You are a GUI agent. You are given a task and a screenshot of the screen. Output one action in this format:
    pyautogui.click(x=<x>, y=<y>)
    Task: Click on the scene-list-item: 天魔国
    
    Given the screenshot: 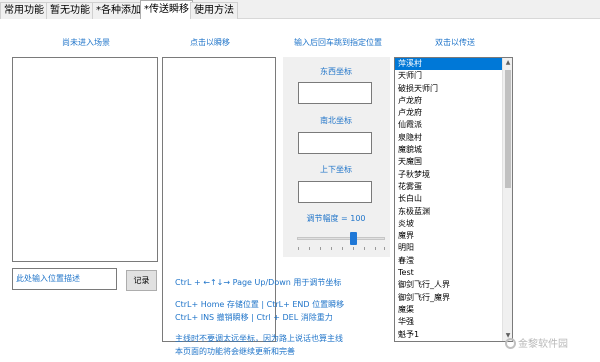 What is the action you would take?
    pyautogui.click(x=453, y=162)
    